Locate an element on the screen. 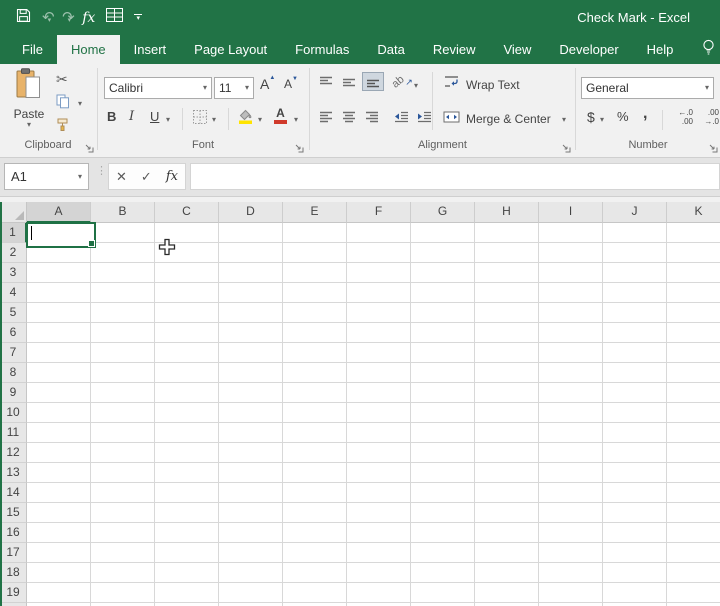 The width and height of the screenshot is (720, 606). row-header-14: 14 is located at coordinates (13, 493).